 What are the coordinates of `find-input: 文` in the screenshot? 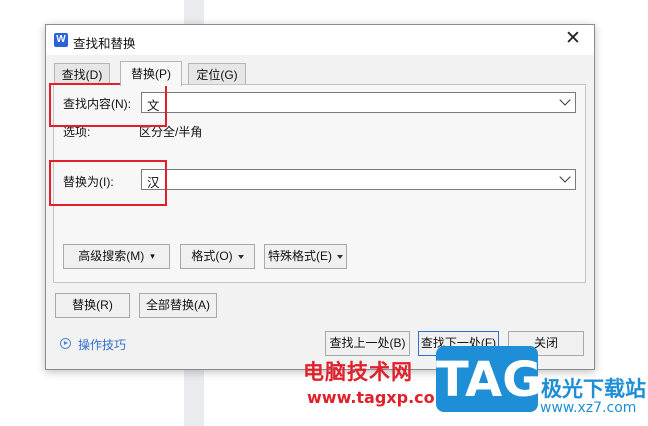 It's located at (358, 102).